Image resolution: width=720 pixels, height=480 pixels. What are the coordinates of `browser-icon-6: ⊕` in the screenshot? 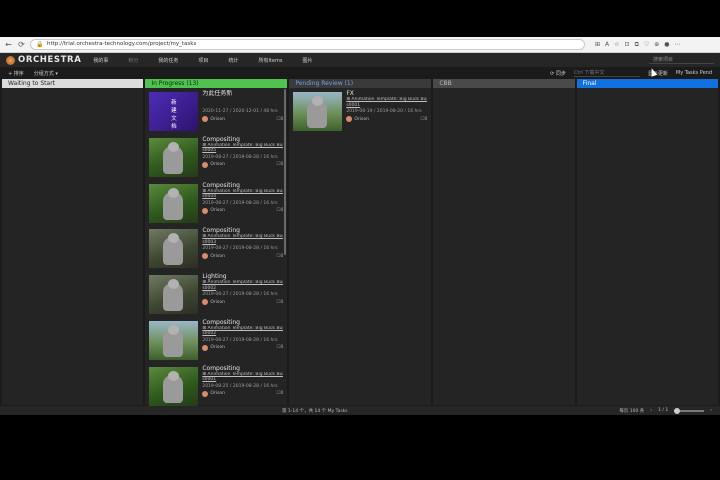 It's located at (656, 45).